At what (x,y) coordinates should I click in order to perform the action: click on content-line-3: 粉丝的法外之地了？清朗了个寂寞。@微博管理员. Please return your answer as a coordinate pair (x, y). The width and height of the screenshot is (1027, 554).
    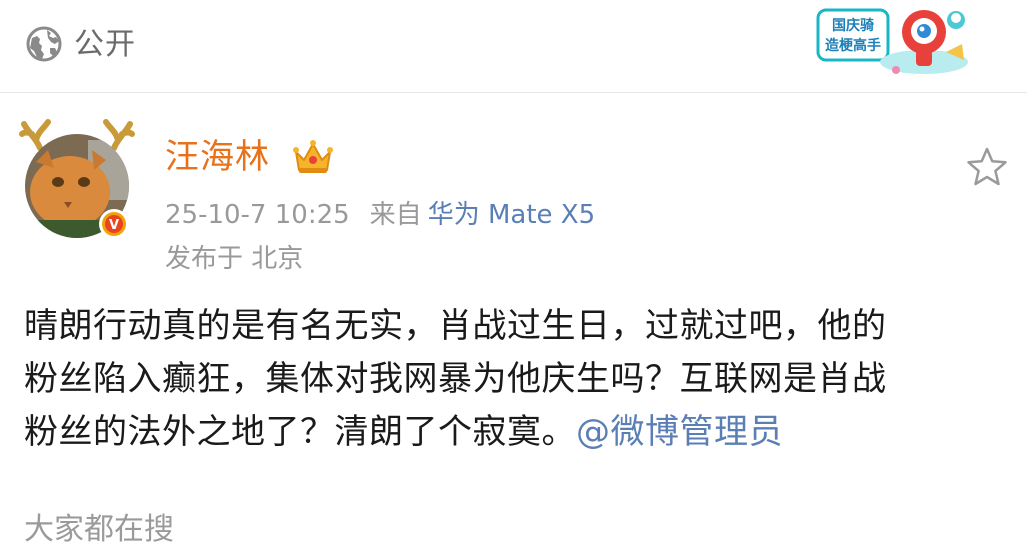
    Looking at the image, I should click on (516, 432).